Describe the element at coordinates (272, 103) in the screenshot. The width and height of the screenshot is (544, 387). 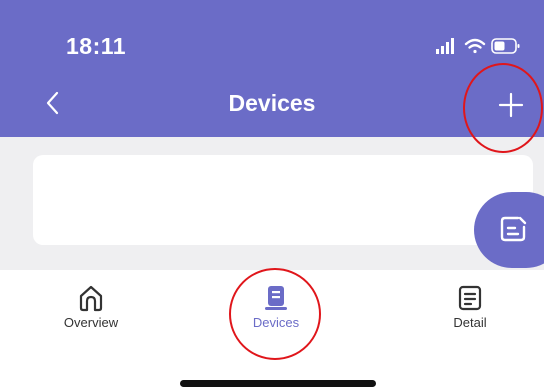
I see `page-title: Devices` at that location.